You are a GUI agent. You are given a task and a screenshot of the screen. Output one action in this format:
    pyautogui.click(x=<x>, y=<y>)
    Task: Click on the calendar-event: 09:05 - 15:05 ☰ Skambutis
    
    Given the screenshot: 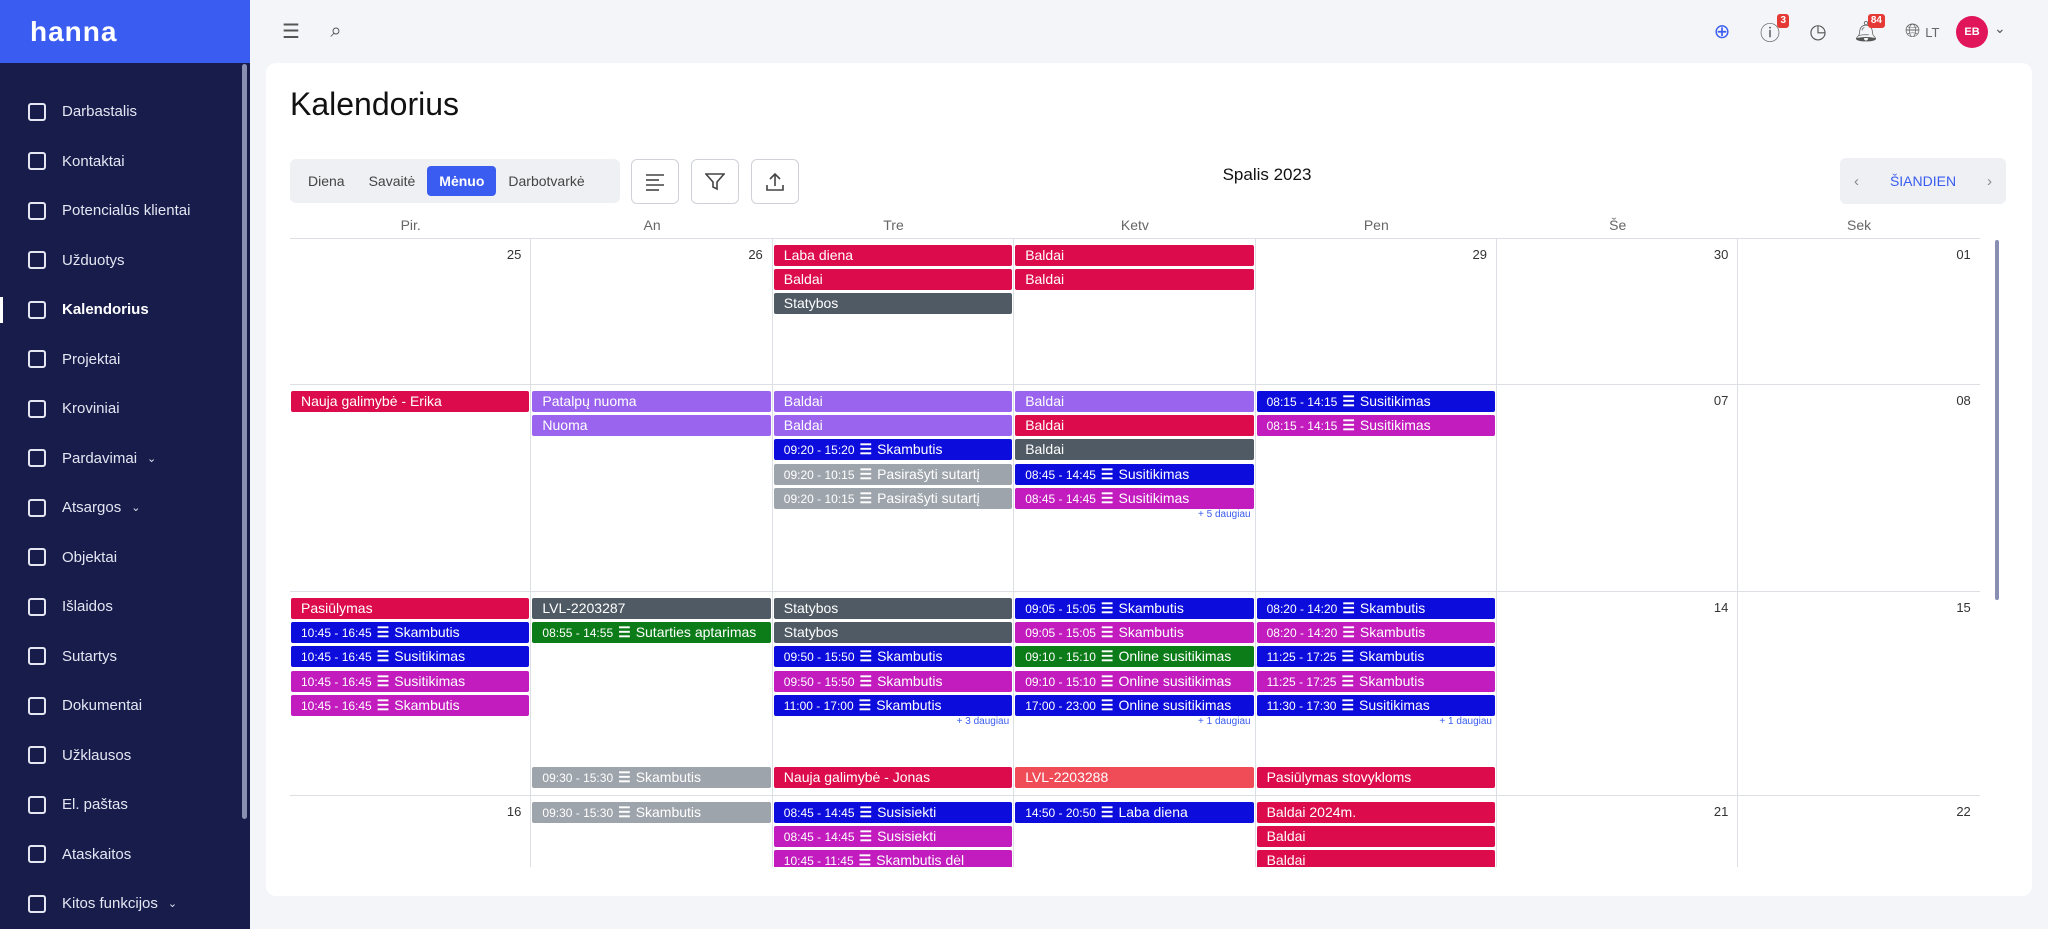 What is the action you would take?
    pyautogui.click(x=1134, y=608)
    